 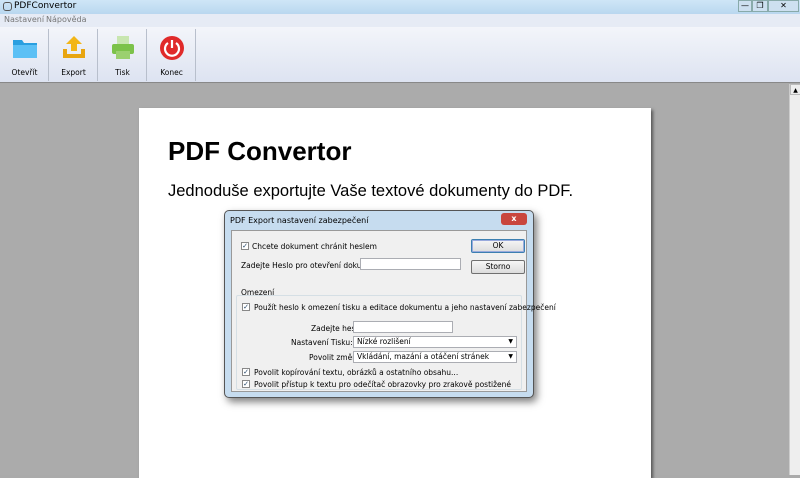 I want to click on vertical-scrollbar: ▲, so click(x=794, y=279).